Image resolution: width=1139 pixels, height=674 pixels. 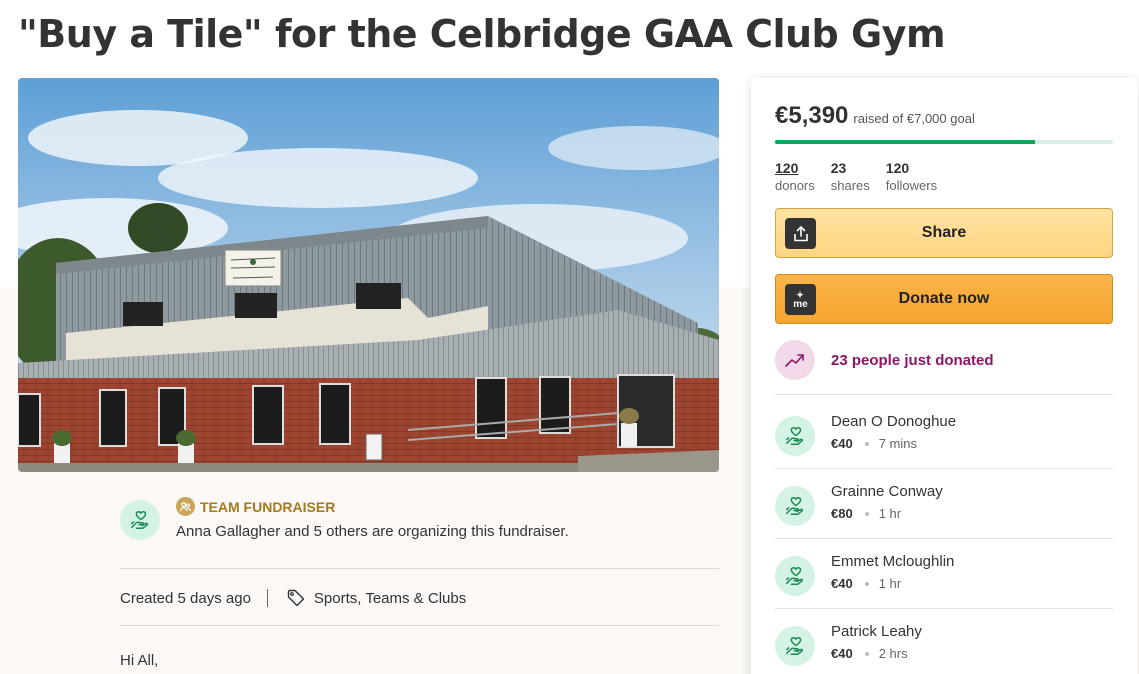 What do you see at coordinates (944, 508) in the screenshot?
I see `donor-item: Grainne Conway €80 1 hr` at bounding box center [944, 508].